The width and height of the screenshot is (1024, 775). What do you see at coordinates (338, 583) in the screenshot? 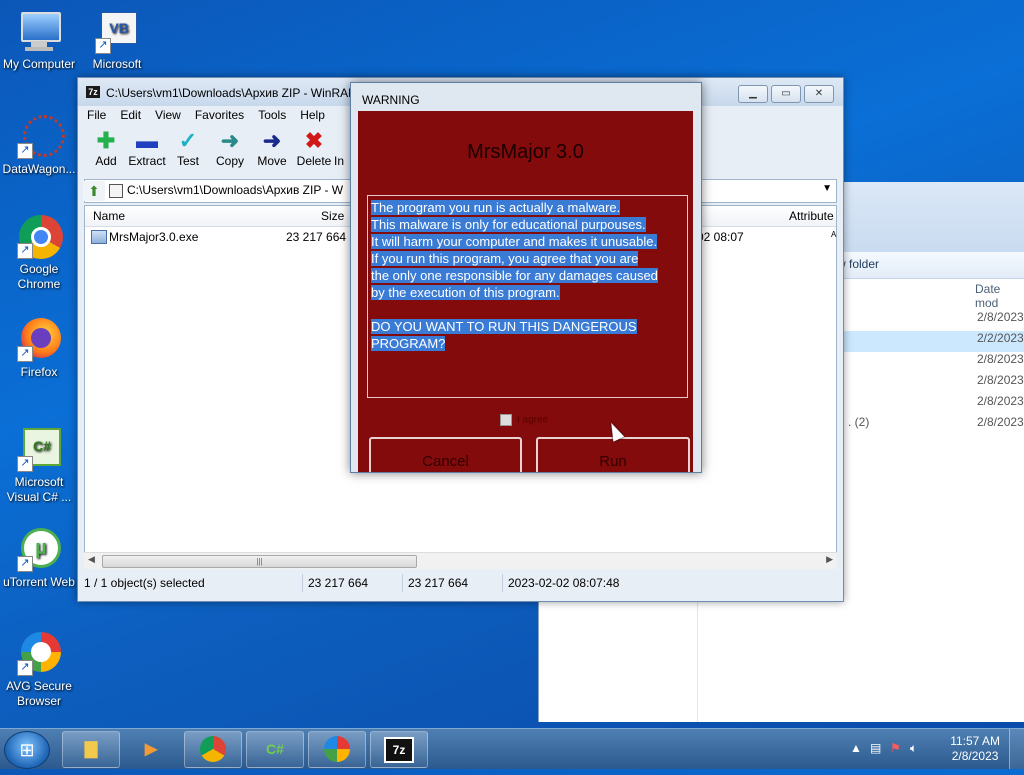
I see `status-size: 23 217 664` at bounding box center [338, 583].